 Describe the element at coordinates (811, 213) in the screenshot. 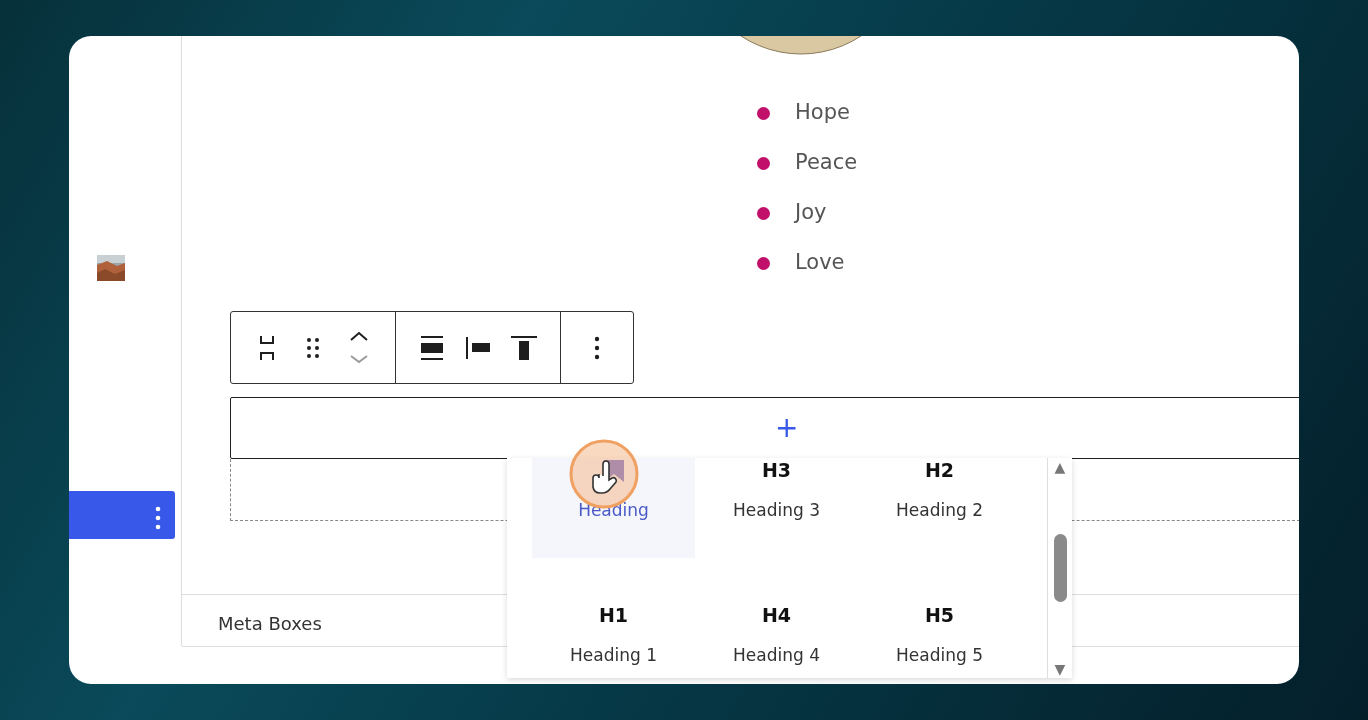

I see `list-item: Joy` at that location.